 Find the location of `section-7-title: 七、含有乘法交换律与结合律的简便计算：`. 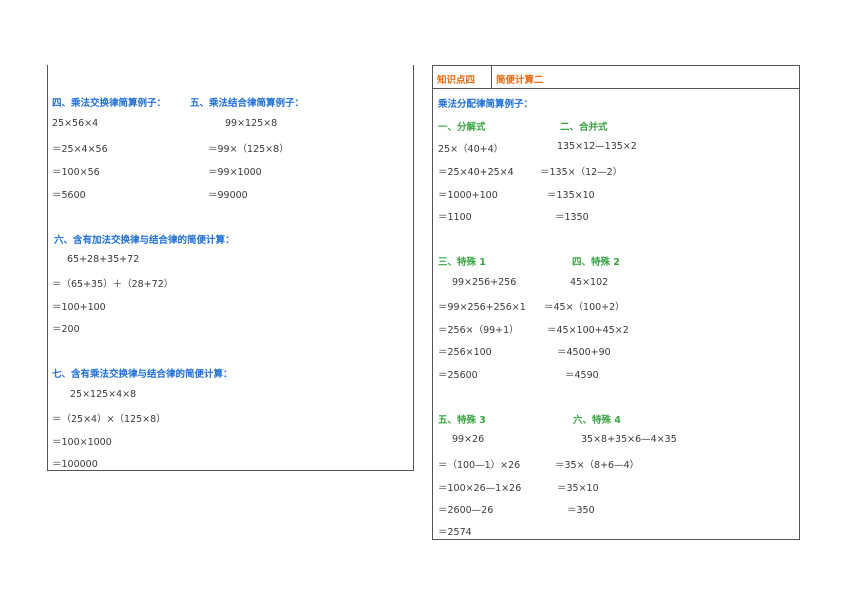

section-7-title: 七、含有乘法交换律与结合律的简便计算： is located at coordinates (142, 374).